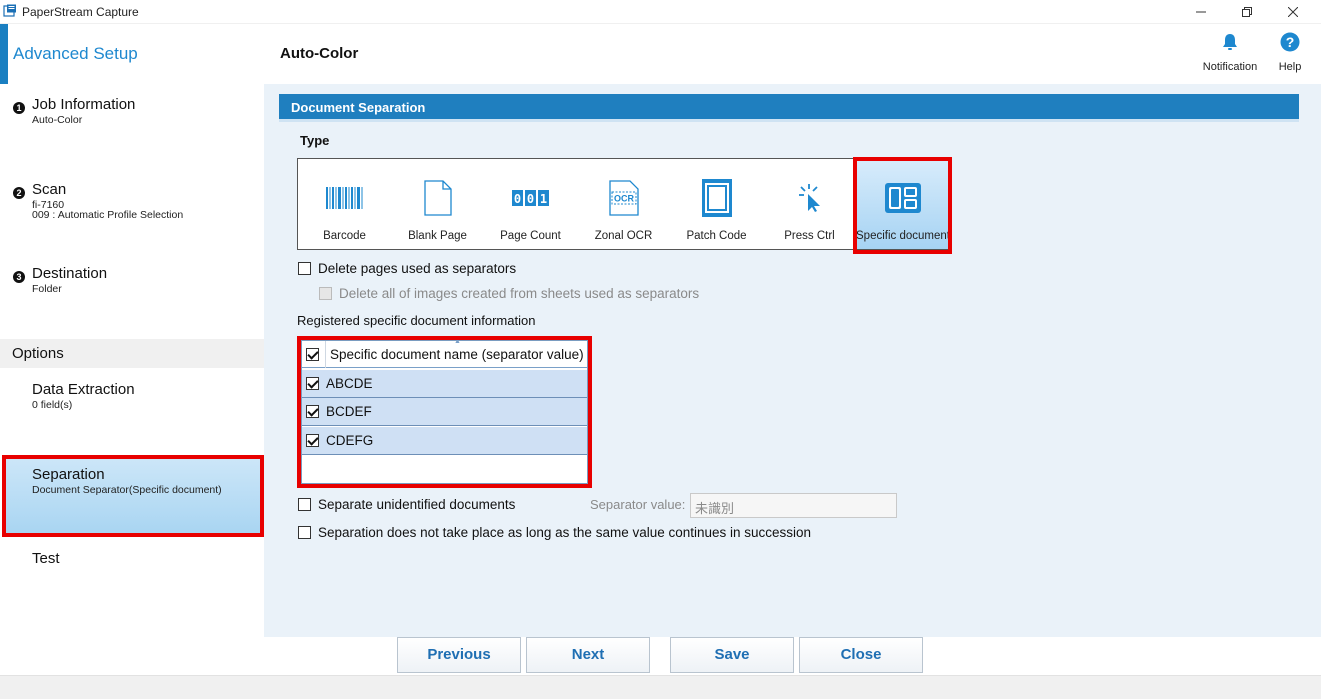 The image size is (1321, 699). I want to click on next-button: Next, so click(588, 655).